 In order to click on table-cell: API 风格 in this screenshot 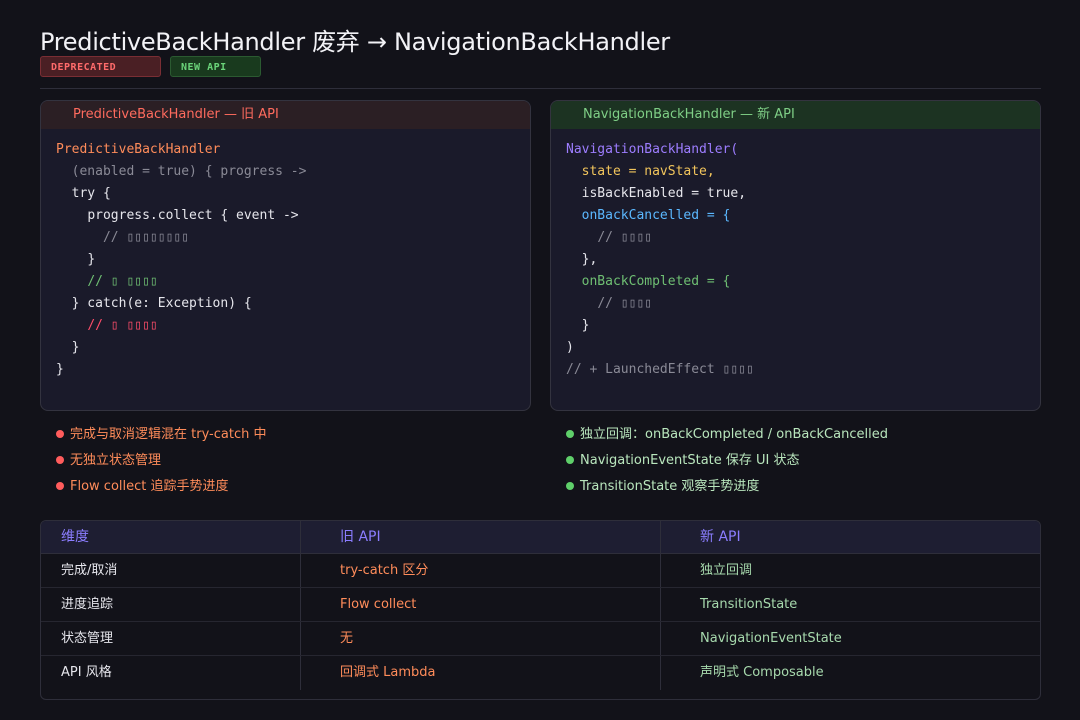, I will do `click(171, 673)`.